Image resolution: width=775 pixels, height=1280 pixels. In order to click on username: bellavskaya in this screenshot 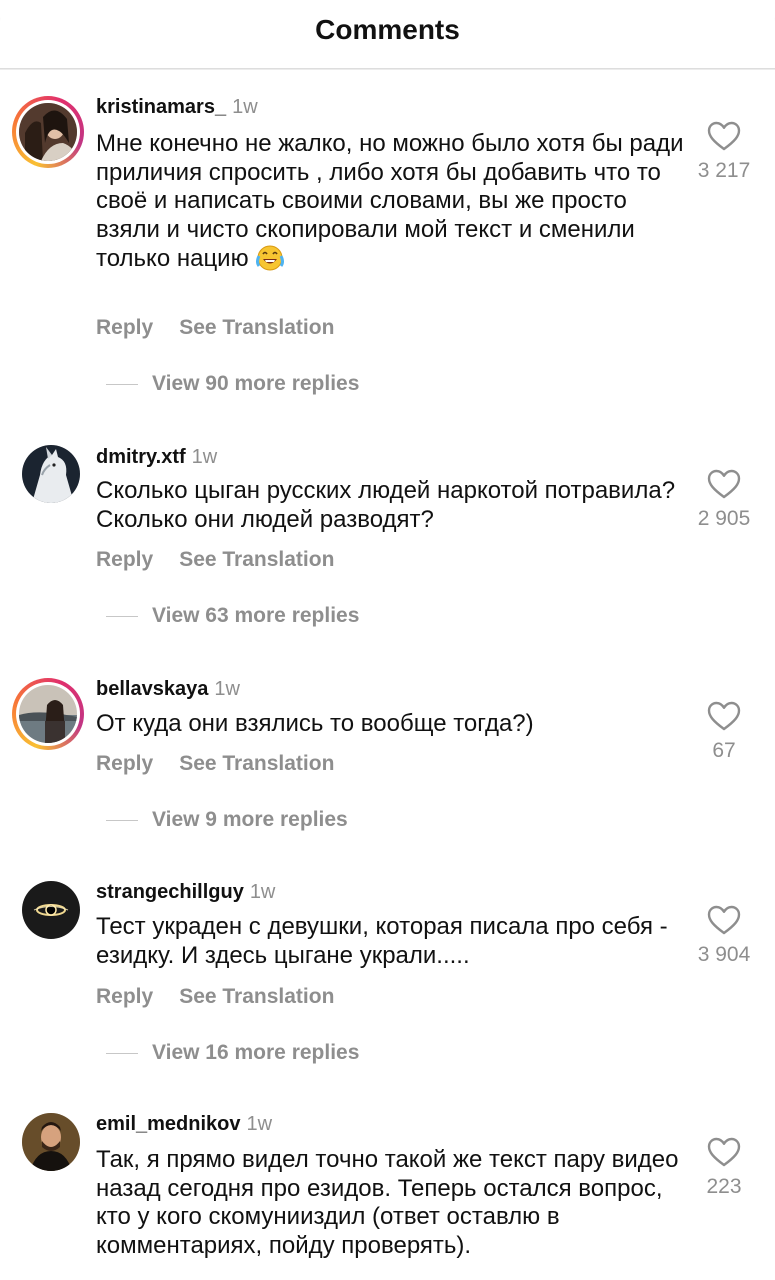, I will do `click(152, 689)`.